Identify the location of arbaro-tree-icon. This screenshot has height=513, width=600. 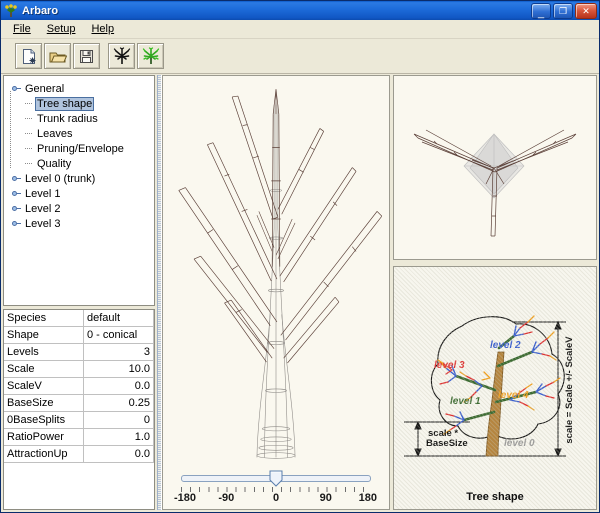
(11, 10).